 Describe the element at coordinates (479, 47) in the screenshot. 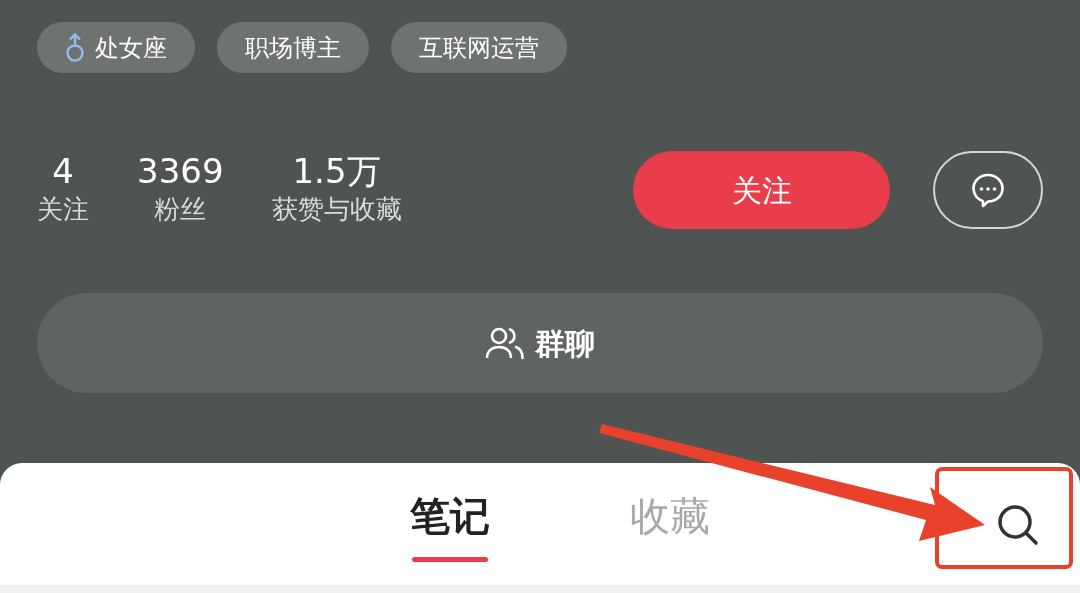

I see `profile-tag: 互联网运营` at that location.